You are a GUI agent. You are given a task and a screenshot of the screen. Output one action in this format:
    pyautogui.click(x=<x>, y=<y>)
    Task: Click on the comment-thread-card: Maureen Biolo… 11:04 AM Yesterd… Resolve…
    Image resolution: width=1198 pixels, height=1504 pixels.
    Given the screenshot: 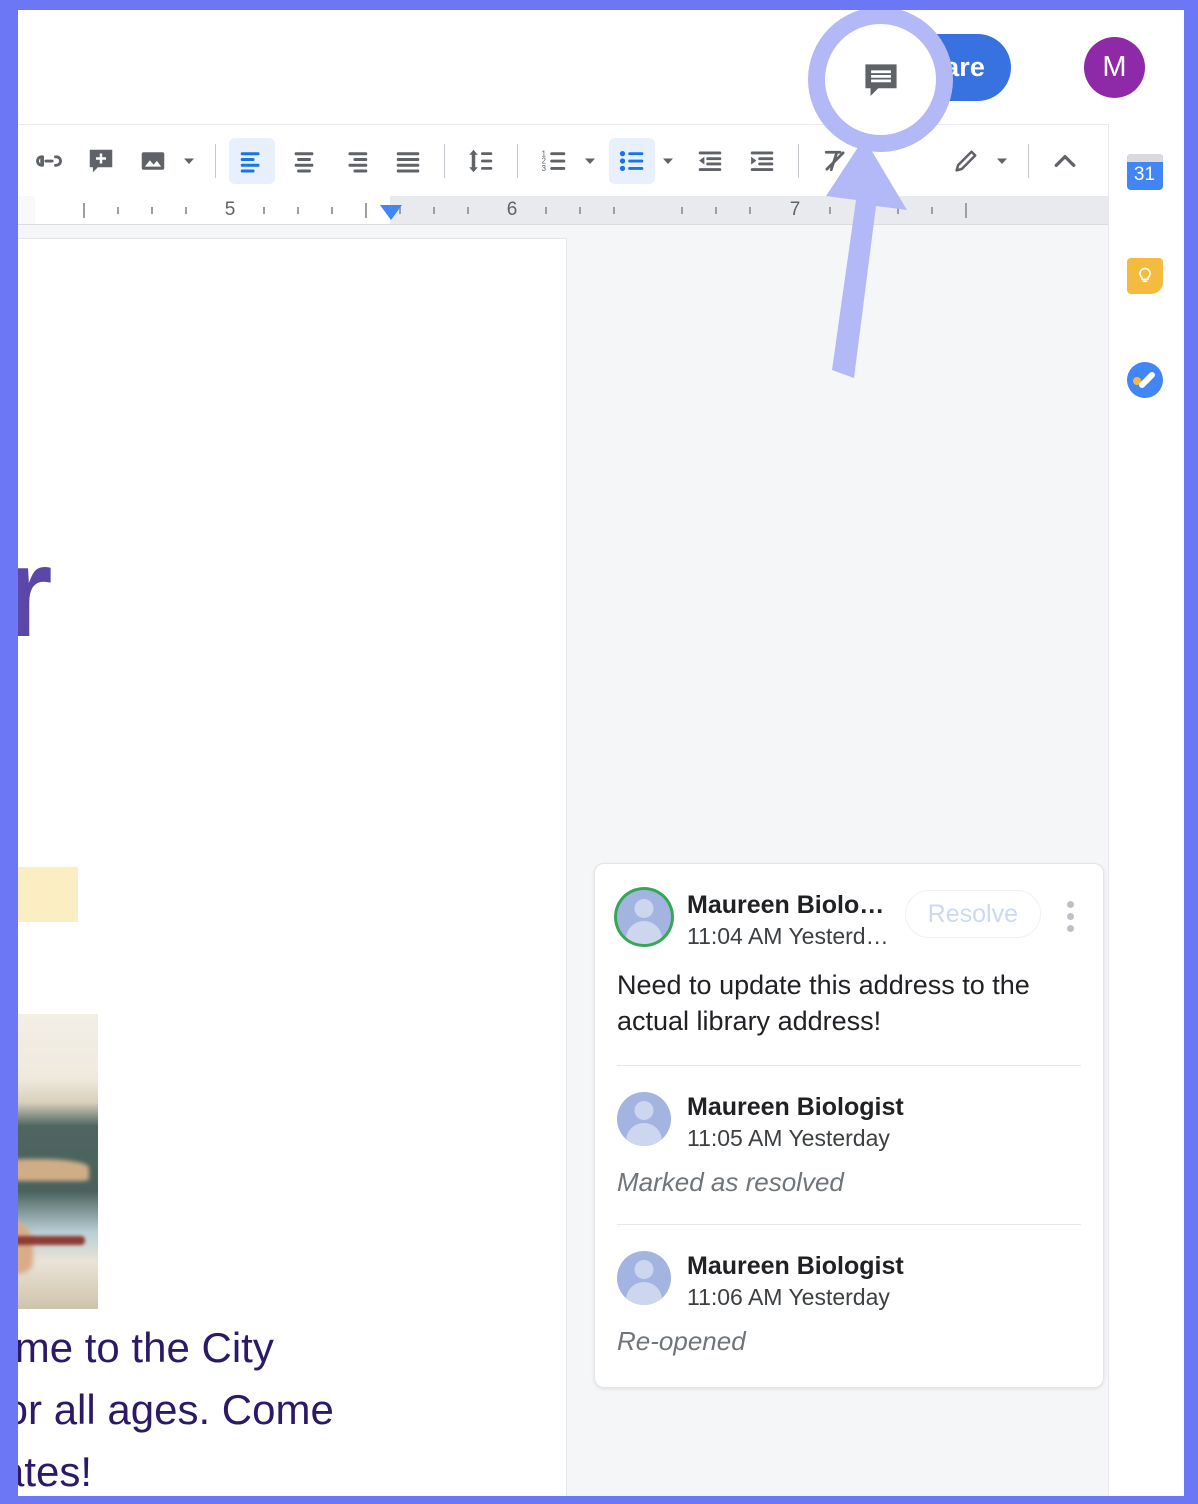 What is the action you would take?
    pyautogui.click(x=849, y=1125)
    